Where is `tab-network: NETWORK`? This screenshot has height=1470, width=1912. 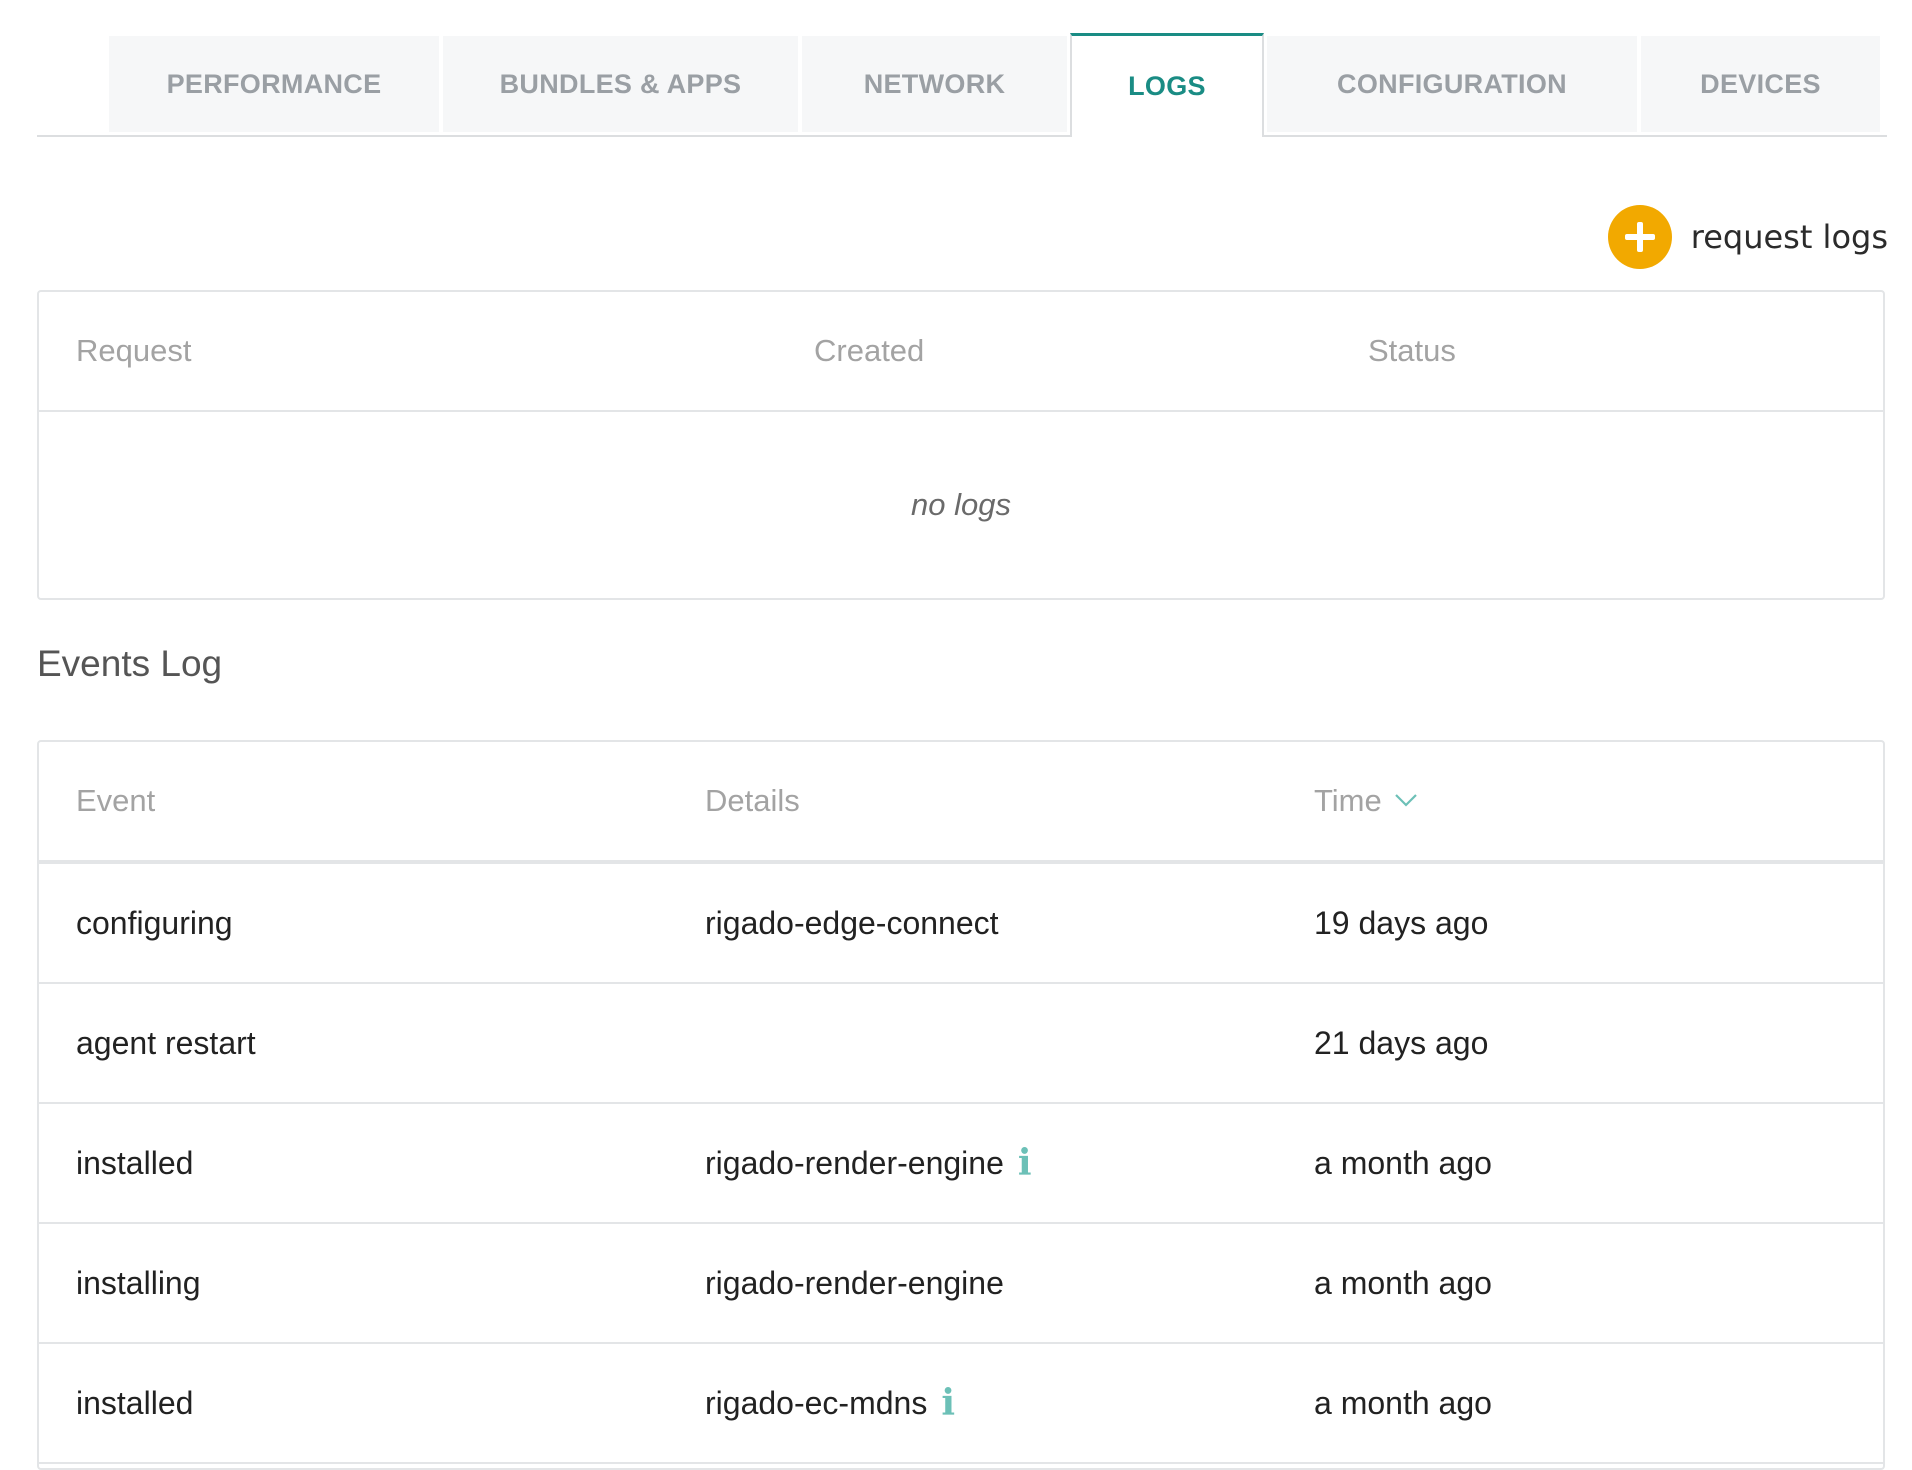 tab-network: NETWORK is located at coordinates (934, 84).